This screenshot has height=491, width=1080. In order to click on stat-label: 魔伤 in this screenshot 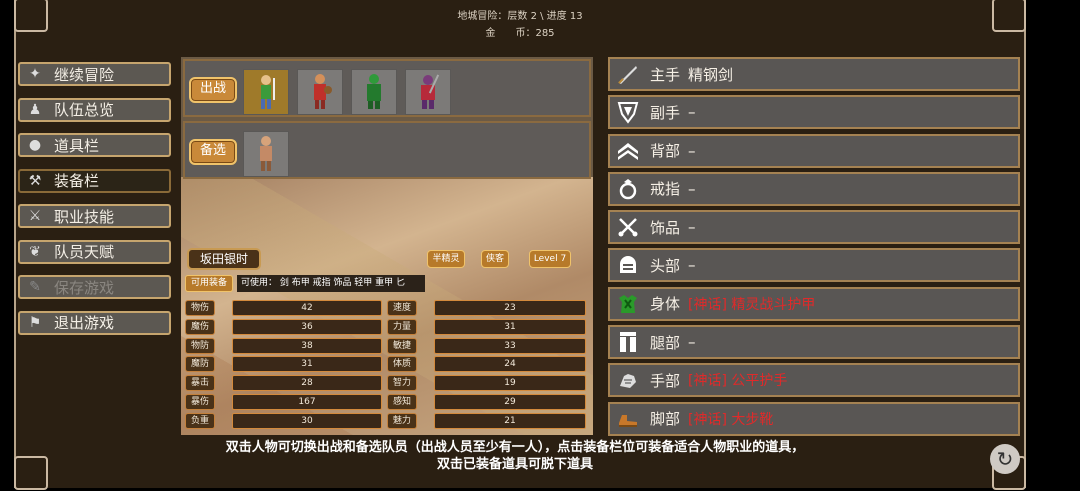, I will do `click(200, 327)`.